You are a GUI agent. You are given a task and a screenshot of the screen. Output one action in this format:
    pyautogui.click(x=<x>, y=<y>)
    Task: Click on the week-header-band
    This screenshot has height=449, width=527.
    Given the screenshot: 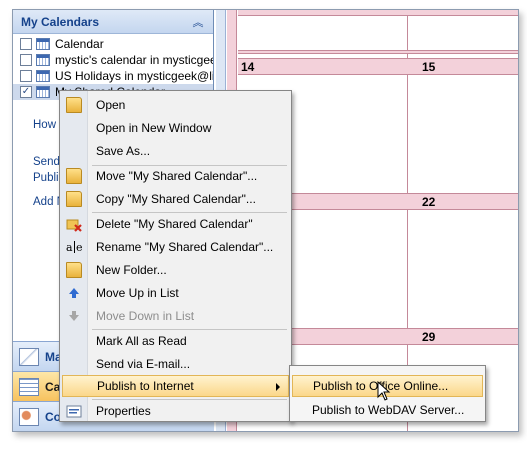 What is the action you would take?
    pyautogui.click(x=378, y=52)
    